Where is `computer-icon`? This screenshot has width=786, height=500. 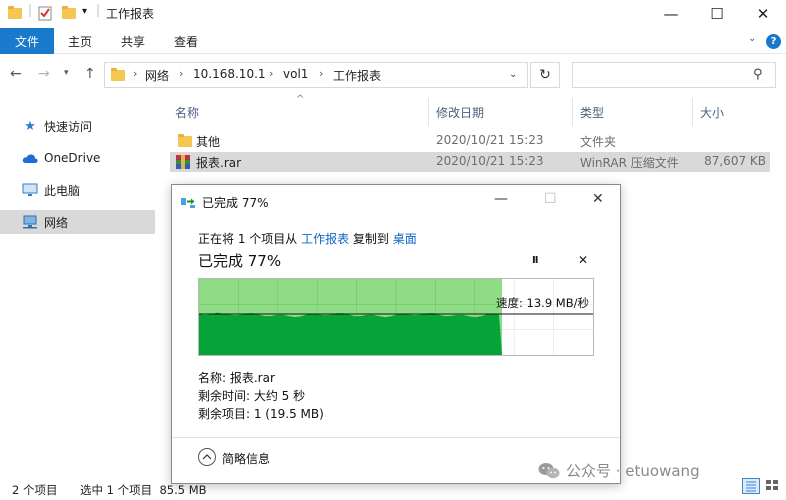 computer-icon is located at coordinates (30, 190).